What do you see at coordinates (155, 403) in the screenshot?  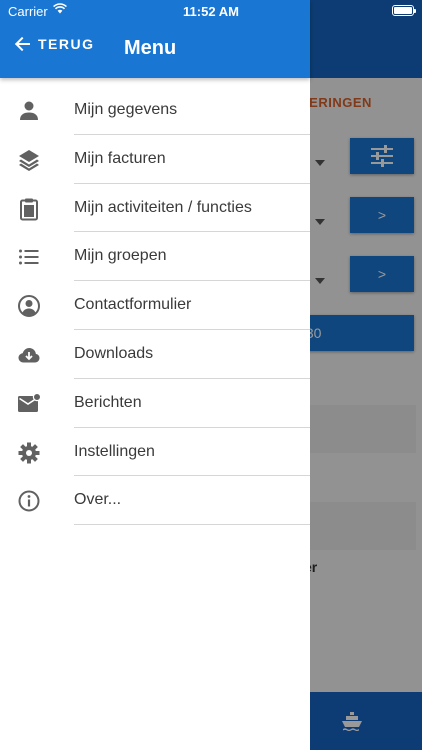 I see `menu-item-berichten: Berichten` at bounding box center [155, 403].